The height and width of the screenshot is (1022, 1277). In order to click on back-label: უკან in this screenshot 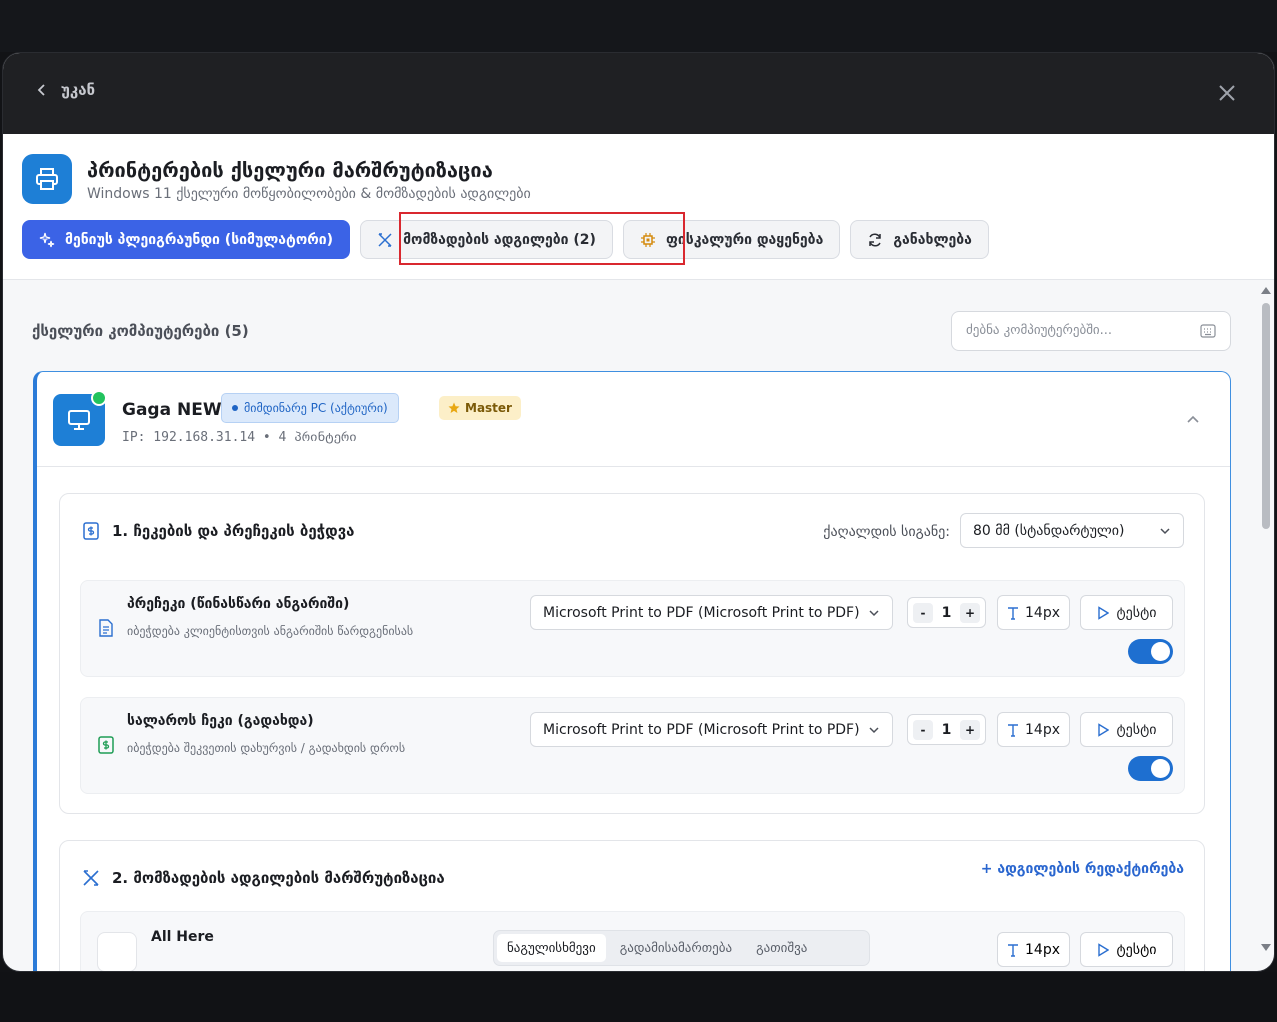, I will do `click(78, 90)`.